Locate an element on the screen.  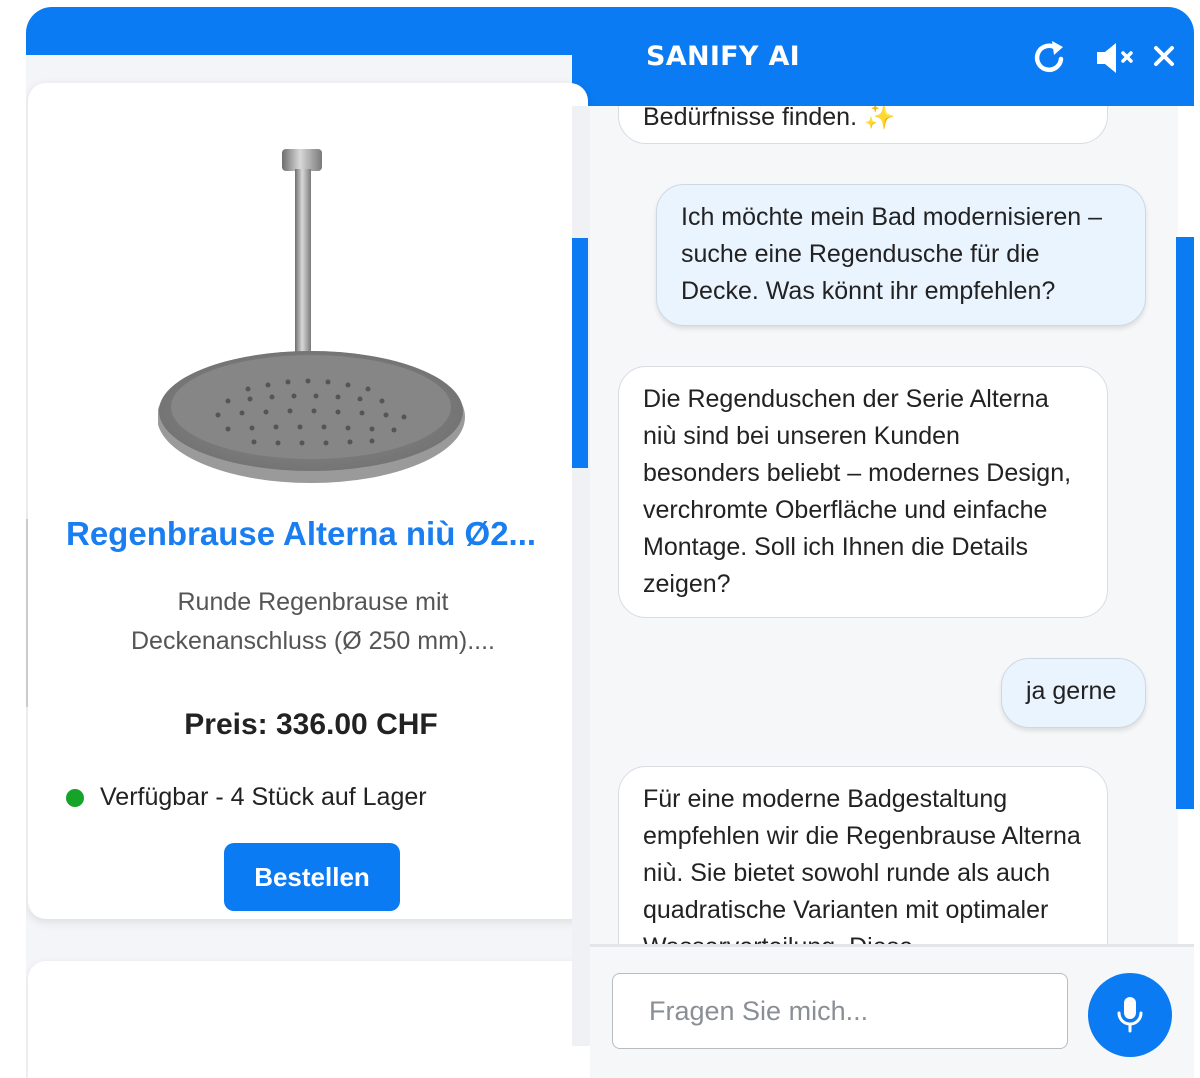
next-product-card is located at coordinates (308, 1019).